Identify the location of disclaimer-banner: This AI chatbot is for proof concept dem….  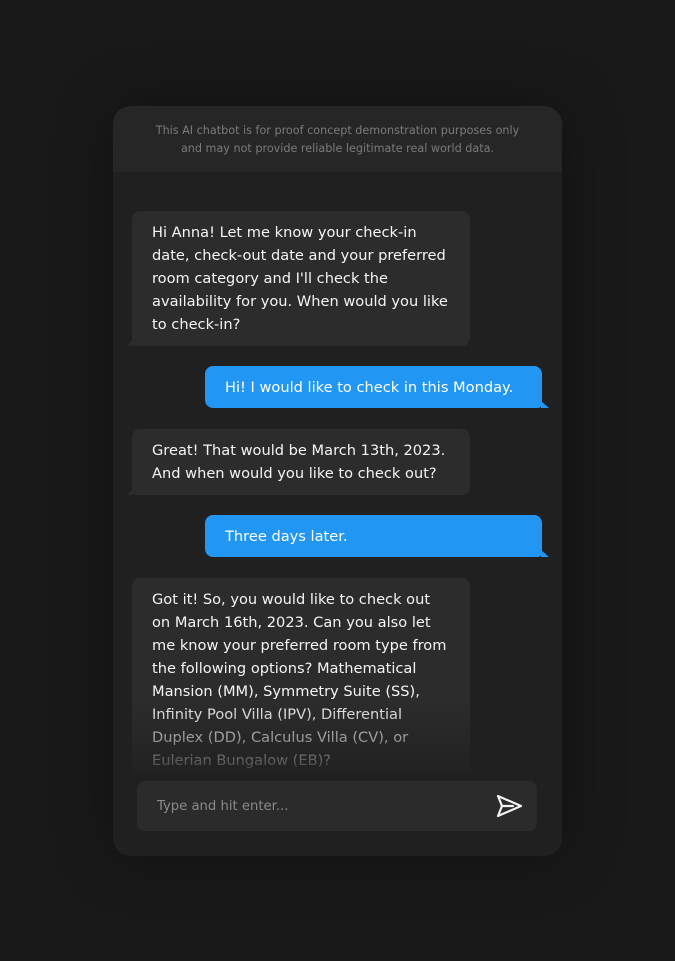
(337, 139).